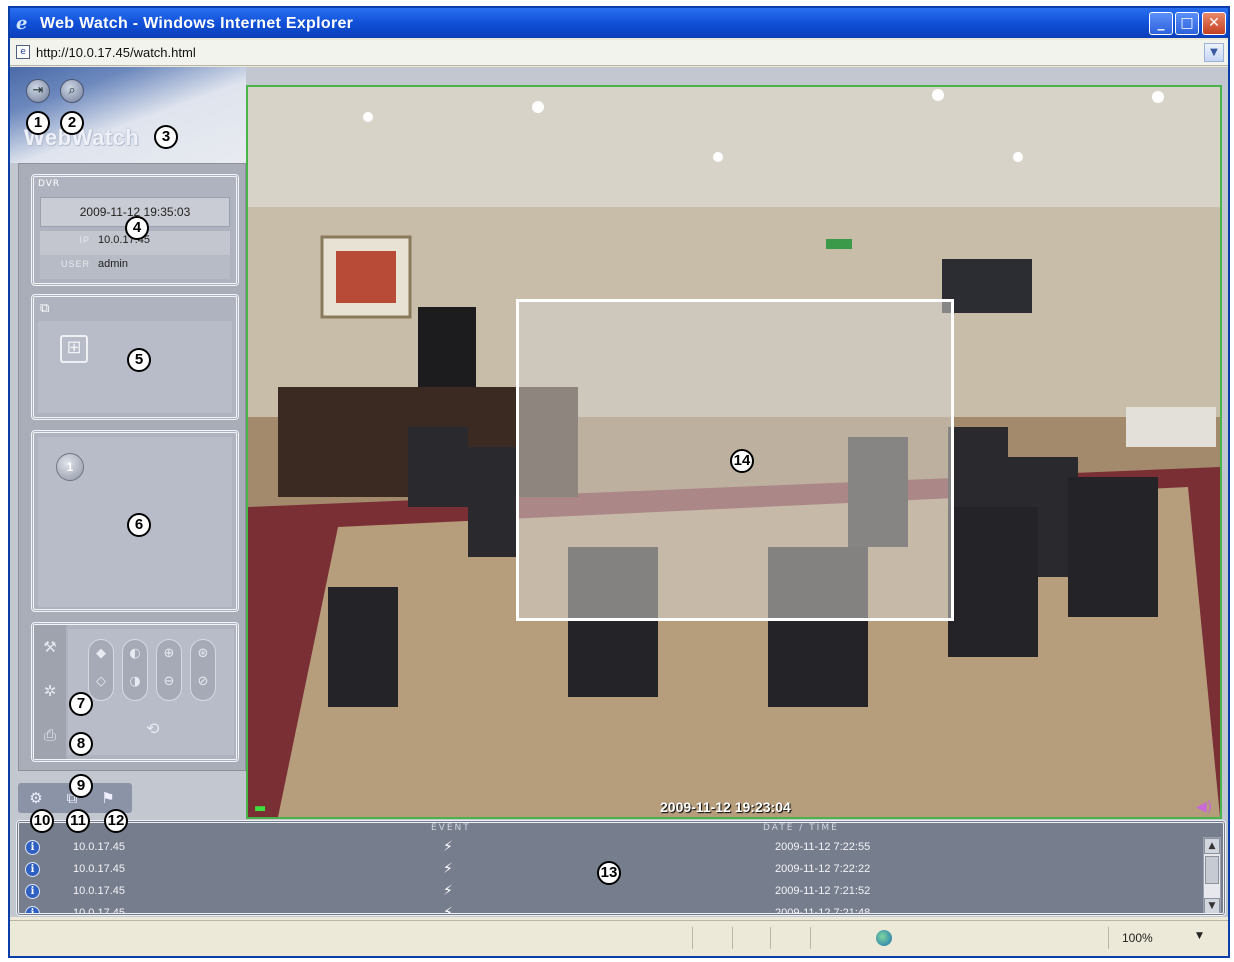  What do you see at coordinates (197, 23) in the screenshot?
I see `window-title: Web Watch - Windows Internet Explorer` at bounding box center [197, 23].